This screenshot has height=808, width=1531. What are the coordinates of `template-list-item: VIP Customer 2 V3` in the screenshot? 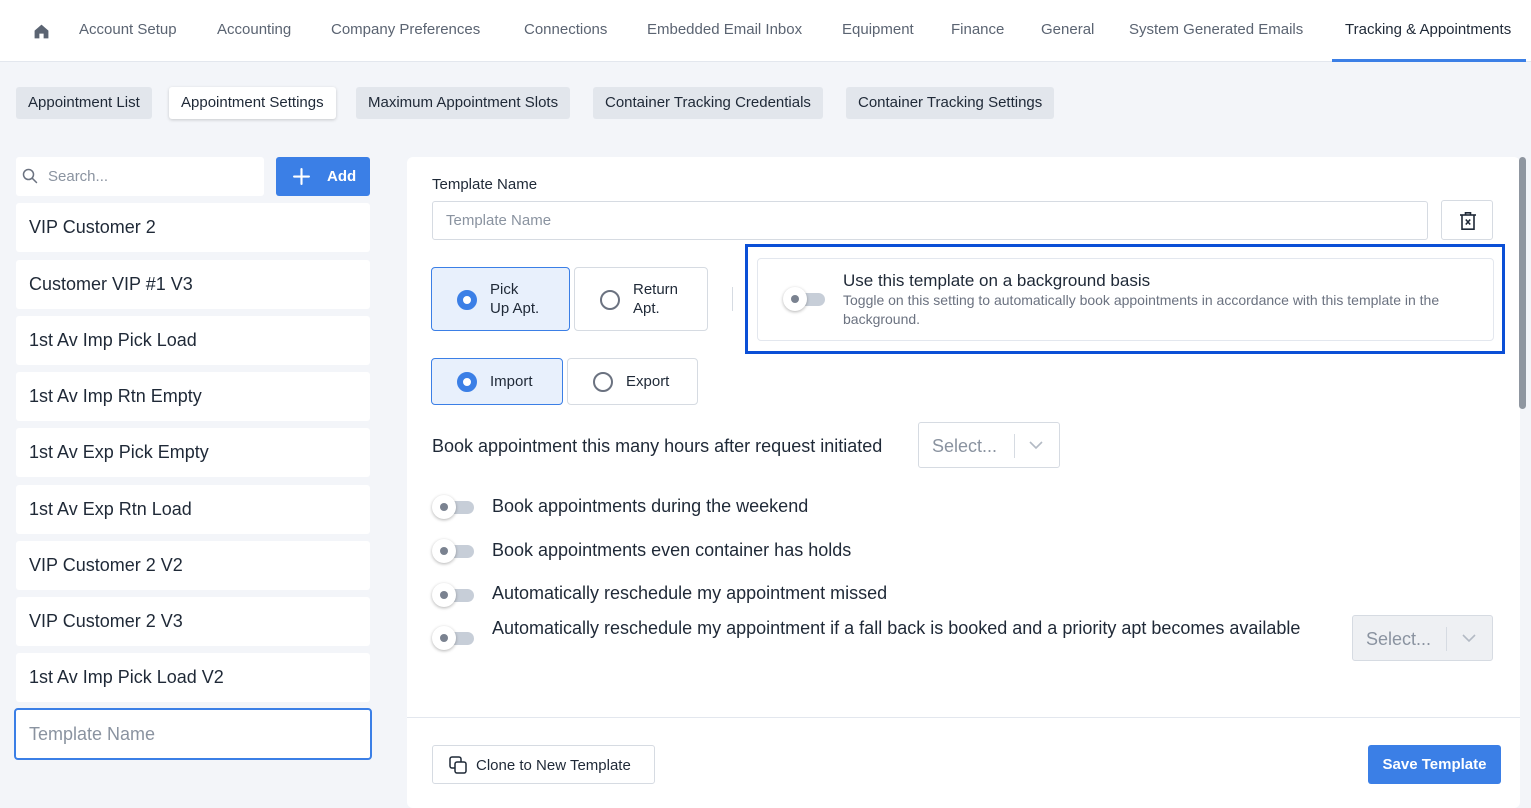 It's located at (193, 621).